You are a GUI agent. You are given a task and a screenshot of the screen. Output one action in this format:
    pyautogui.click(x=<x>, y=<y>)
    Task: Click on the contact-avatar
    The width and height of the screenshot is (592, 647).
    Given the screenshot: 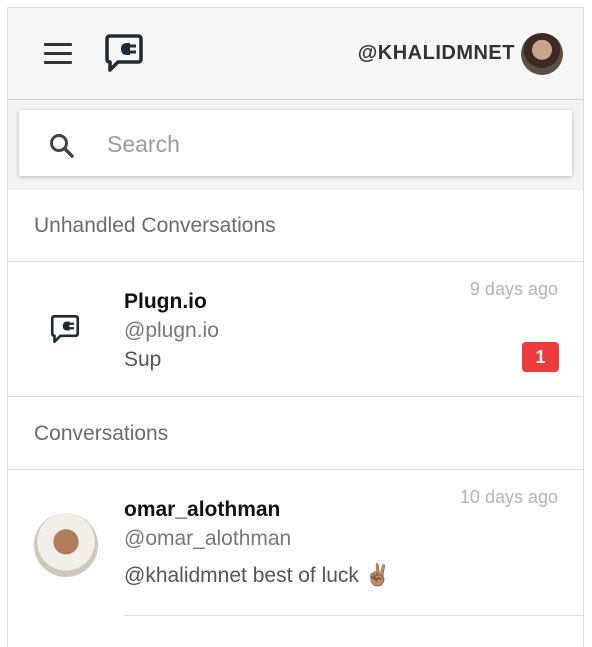 What is the action you would take?
    pyautogui.click(x=66, y=545)
    